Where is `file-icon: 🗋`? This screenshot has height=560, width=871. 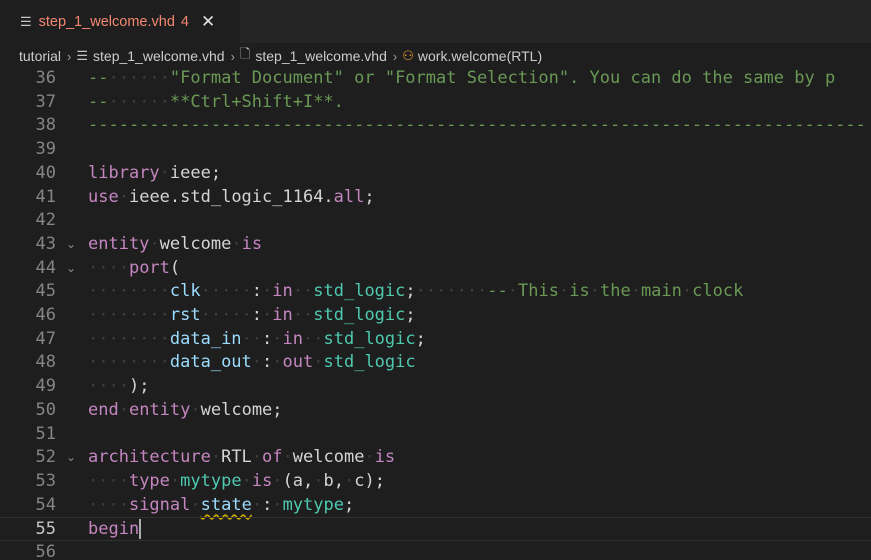 file-icon: 🗋 is located at coordinates (245, 53).